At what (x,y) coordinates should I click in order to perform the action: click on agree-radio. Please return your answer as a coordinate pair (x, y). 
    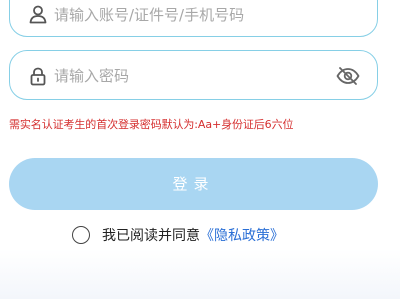
    Looking at the image, I should click on (81, 235).